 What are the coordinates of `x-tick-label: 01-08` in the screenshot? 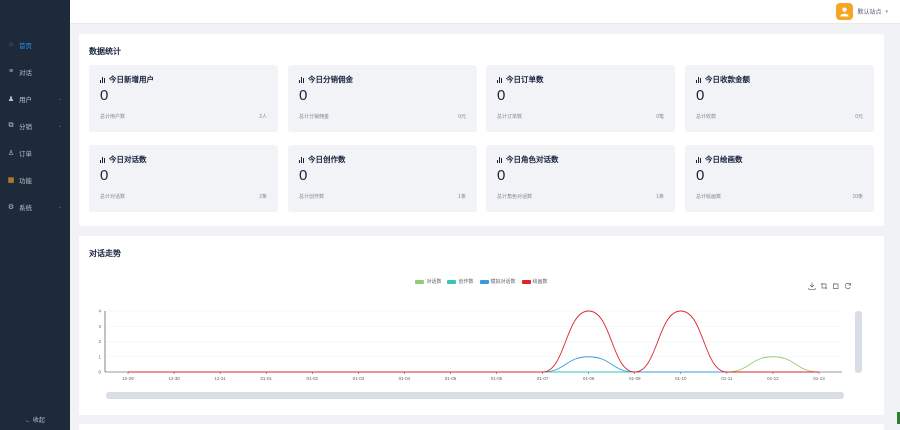 It's located at (589, 378).